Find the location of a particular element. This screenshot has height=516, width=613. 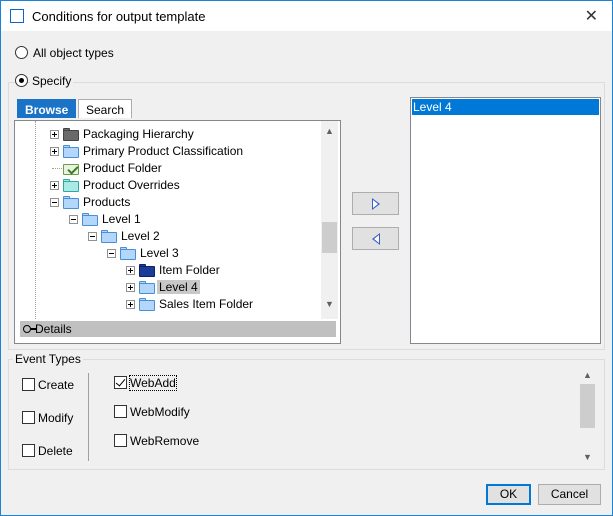

tree-item-label: Sales Item Folder is located at coordinates (206, 304).